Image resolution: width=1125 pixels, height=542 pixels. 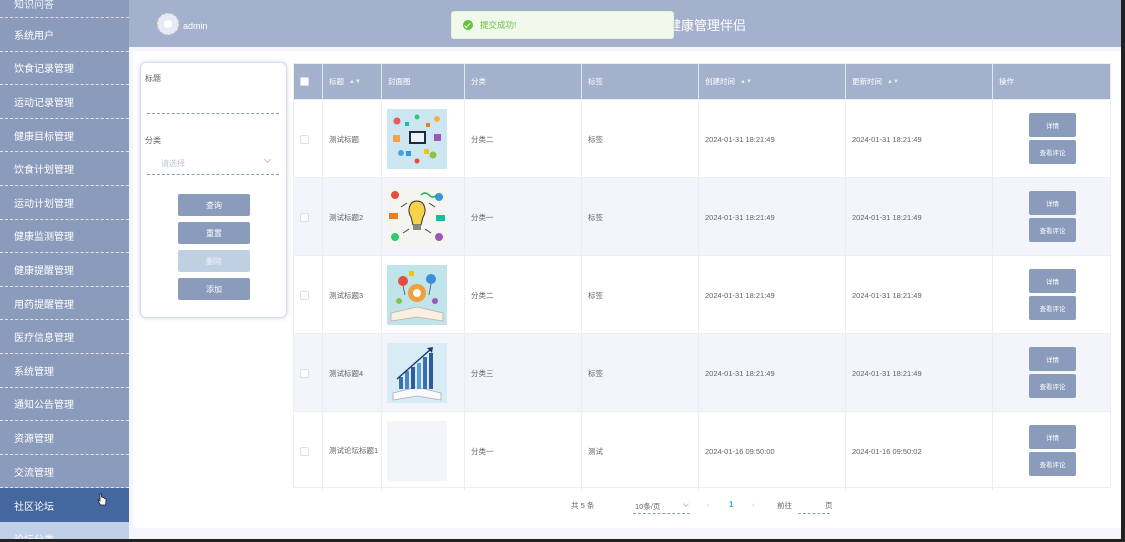 What do you see at coordinates (523, 295) in the screenshot?
I see `cell-category: 分类二` at bounding box center [523, 295].